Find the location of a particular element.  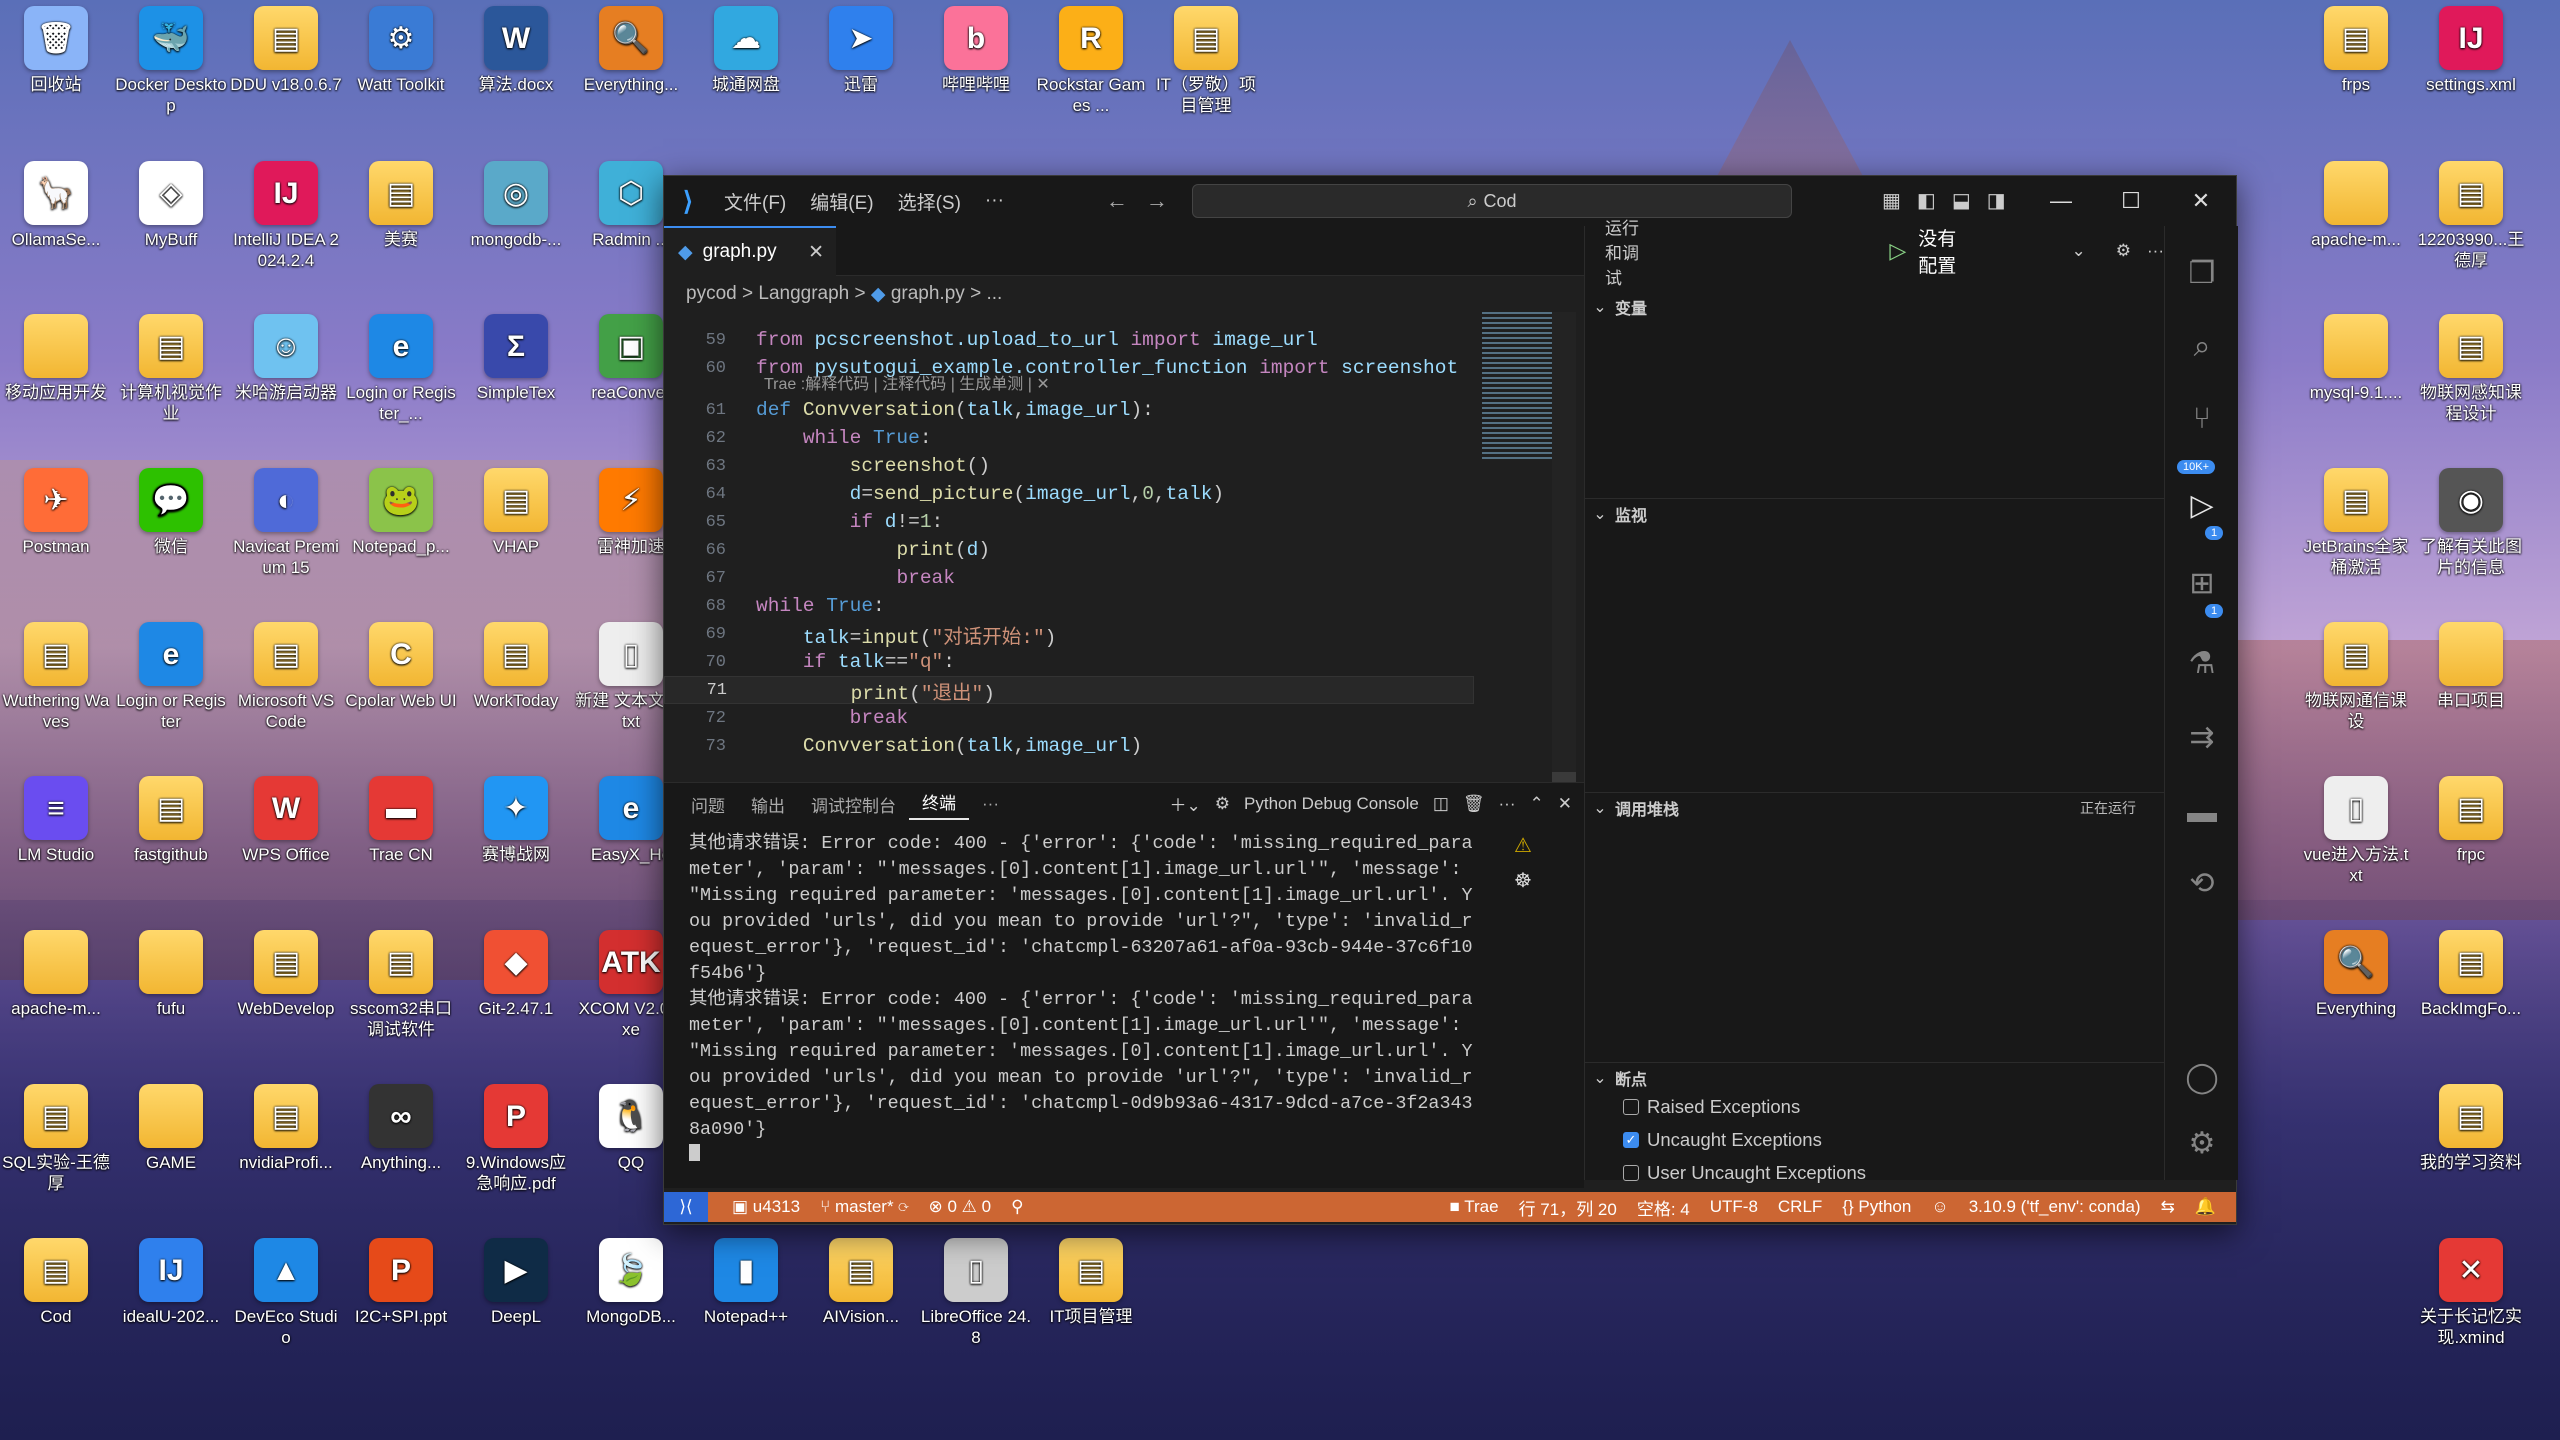

trash-icon: 🗑 is located at coordinates (1474, 804).